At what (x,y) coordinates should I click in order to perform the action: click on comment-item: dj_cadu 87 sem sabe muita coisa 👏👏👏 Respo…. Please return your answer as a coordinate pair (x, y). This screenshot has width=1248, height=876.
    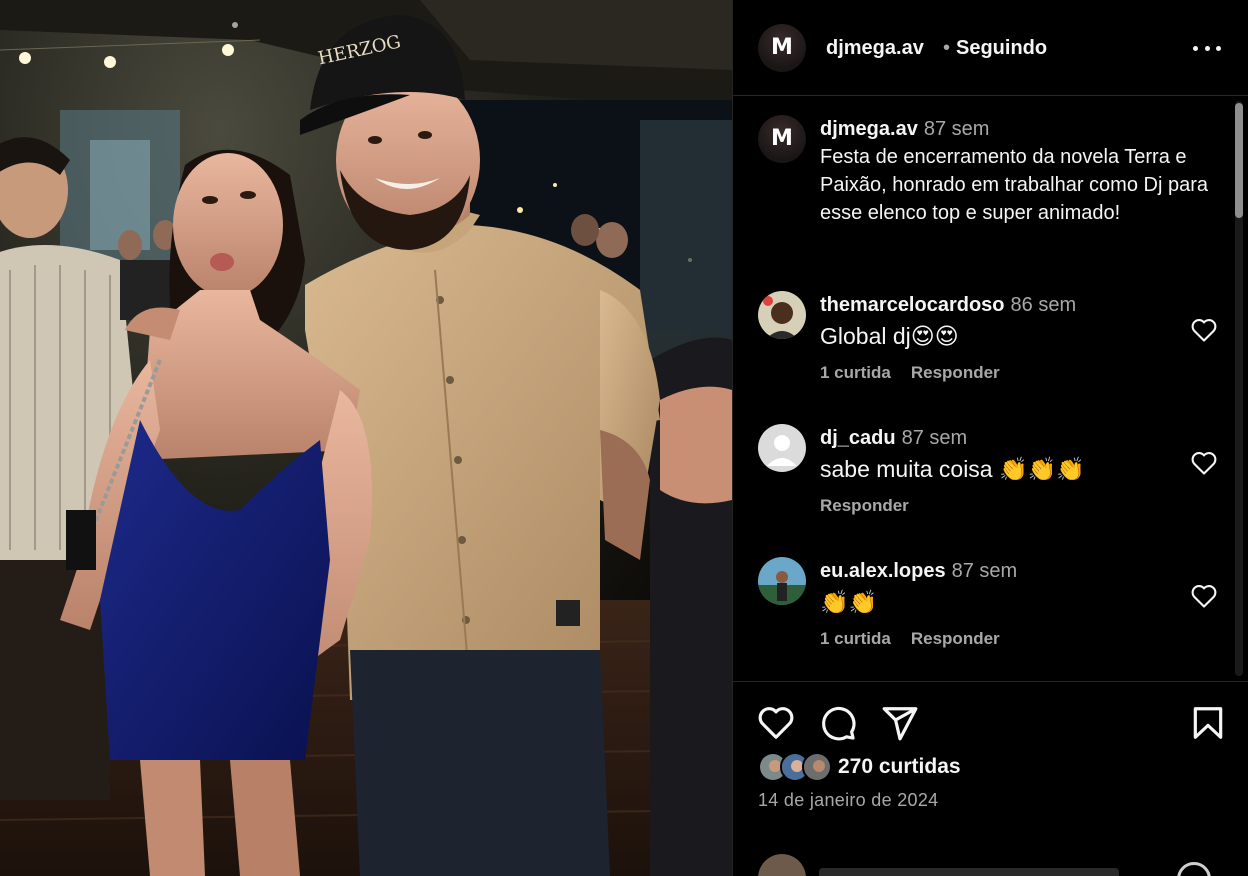
    Looking at the image, I should click on (988, 479).